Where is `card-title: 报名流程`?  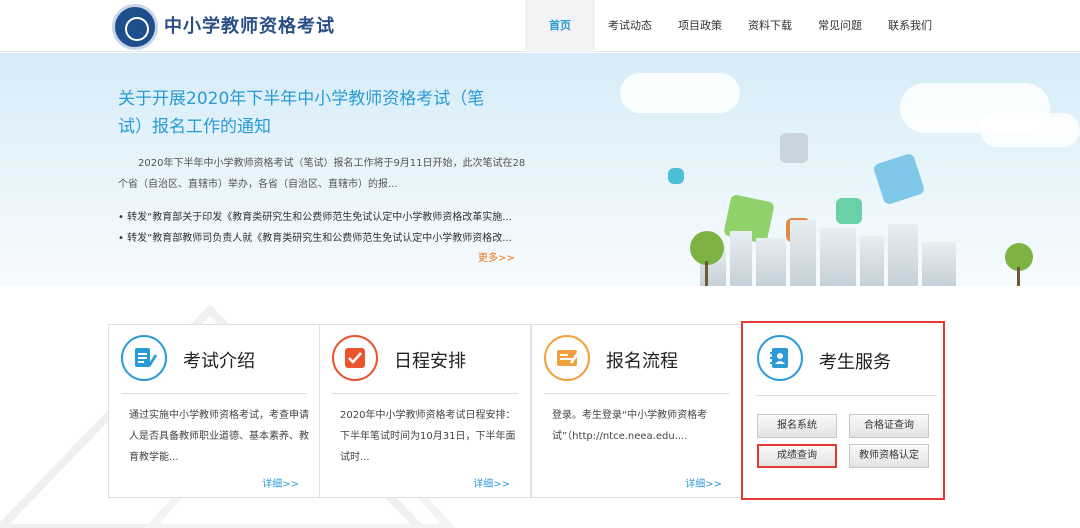 card-title: 报名流程 is located at coordinates (642, 361).